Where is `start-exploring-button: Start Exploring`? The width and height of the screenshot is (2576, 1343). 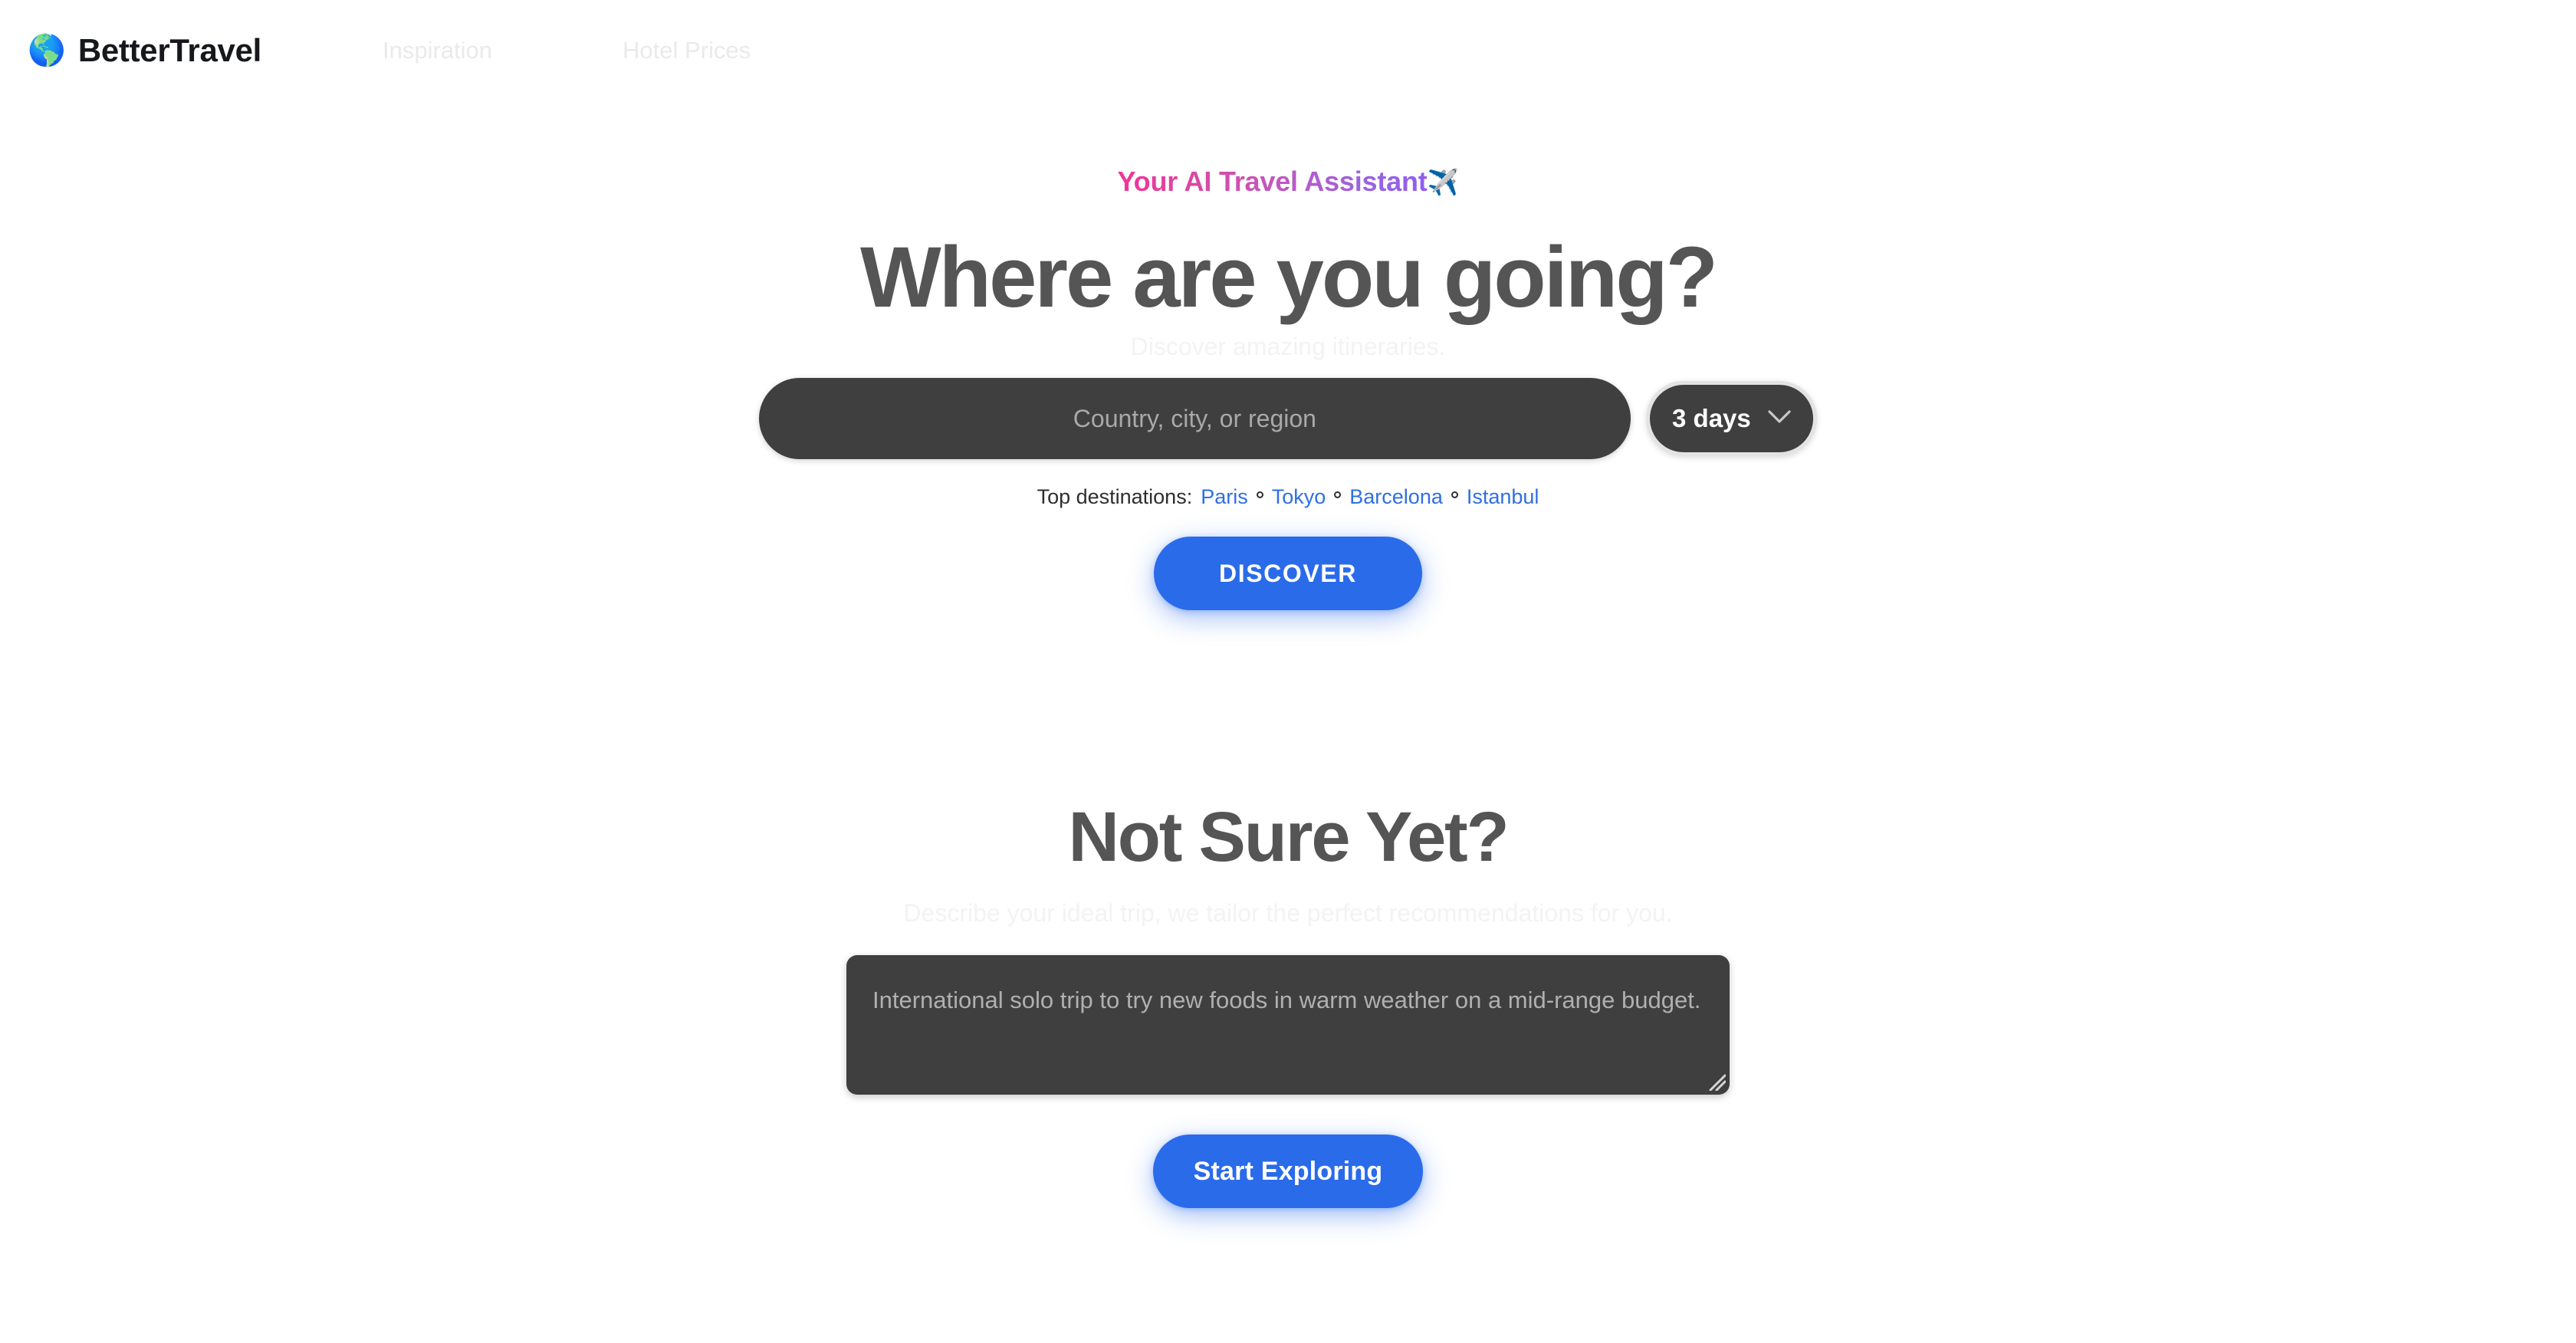 start-exploring-button: Start Exploring is located at coordinates (1288, 1172).